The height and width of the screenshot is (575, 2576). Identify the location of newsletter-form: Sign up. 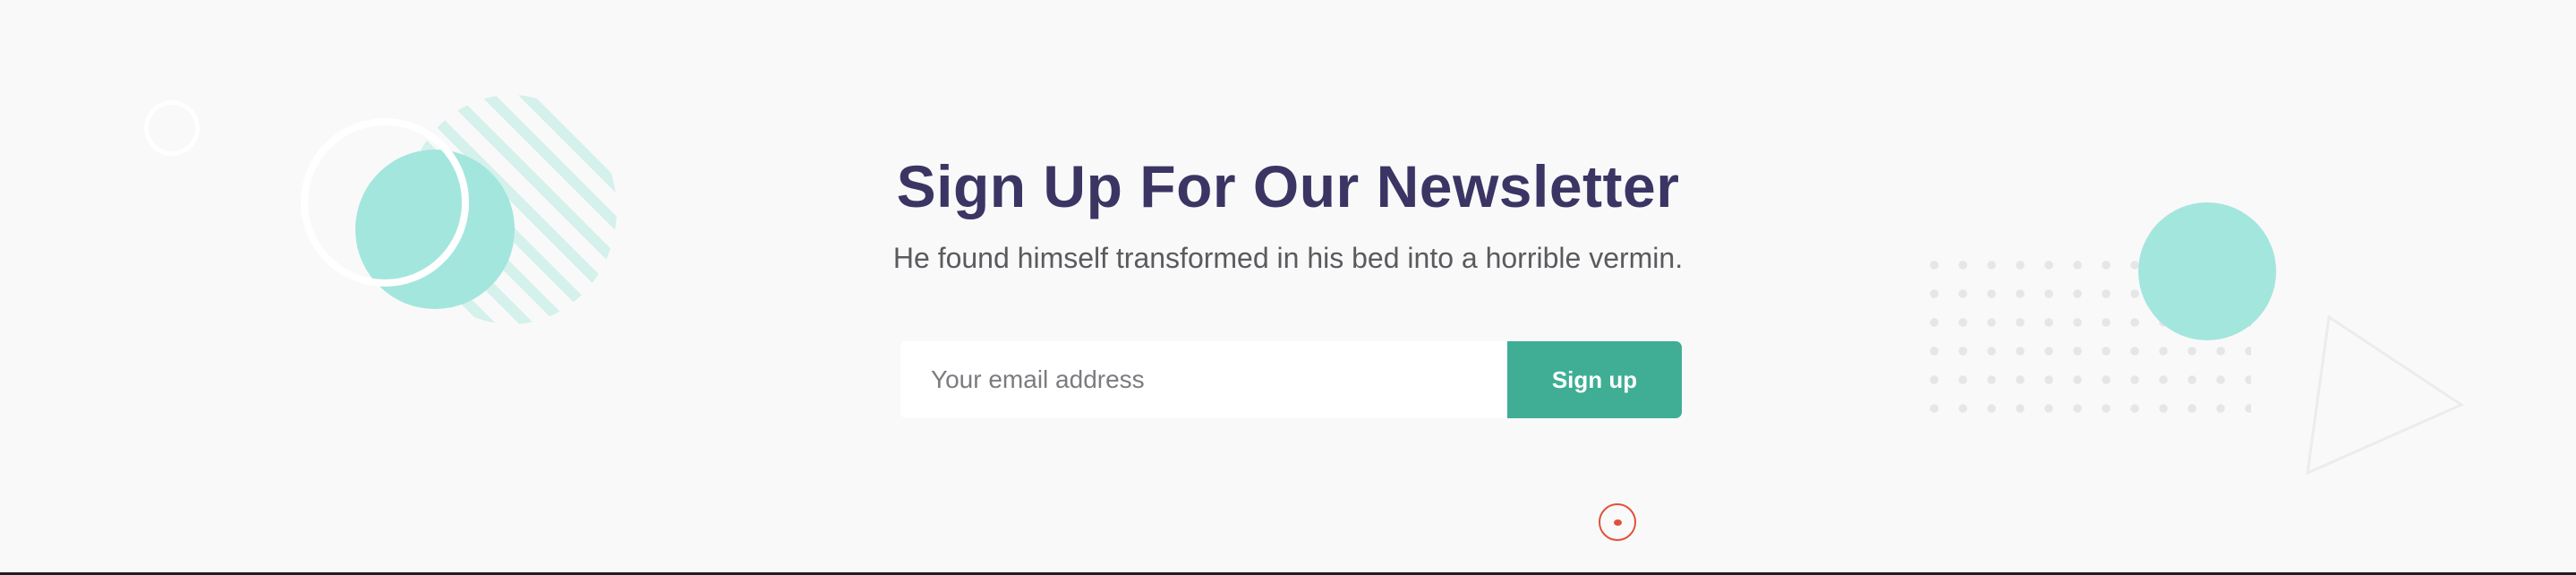
(1291, 379).